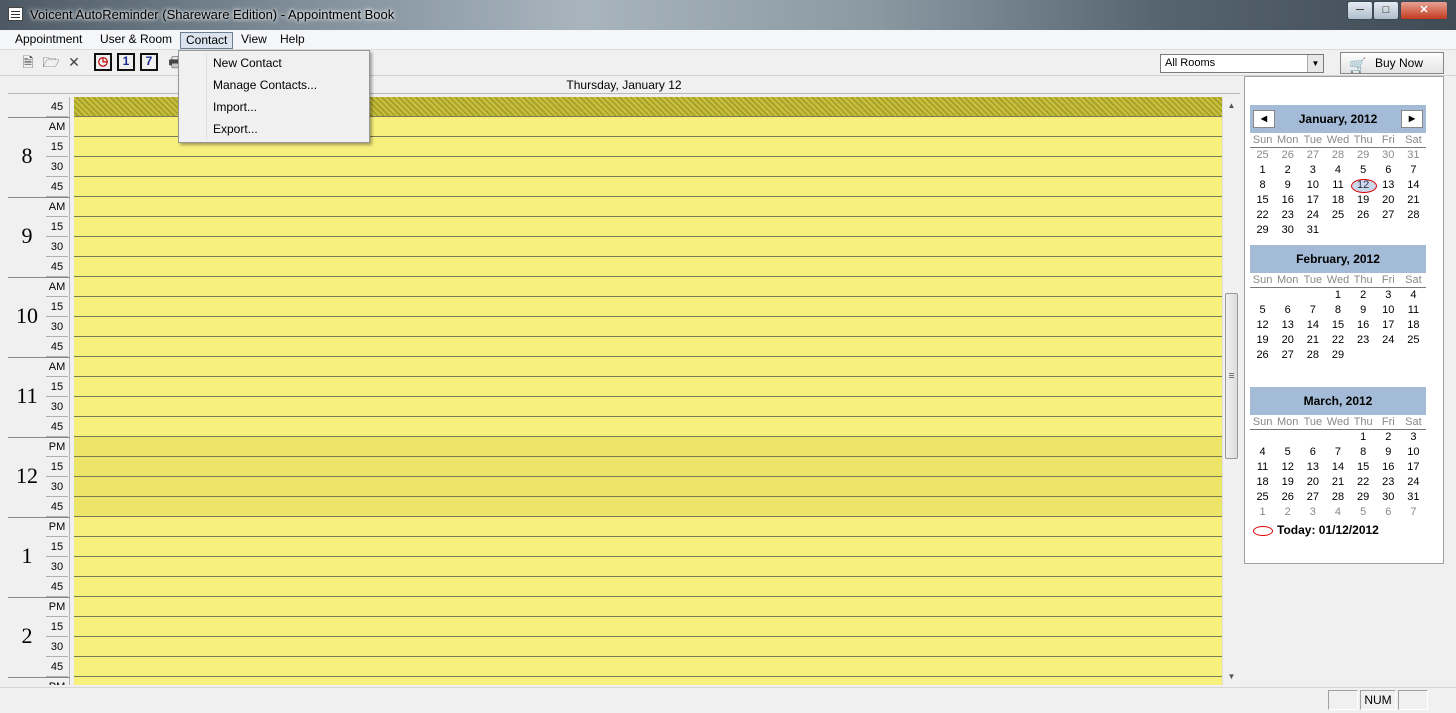 The height and width of the screenshot is (713, 1456). What do you see at coordinates (1262, 325) in the screenshot?
I see `calendar-day: 12` at bounding box center [1262, 325].